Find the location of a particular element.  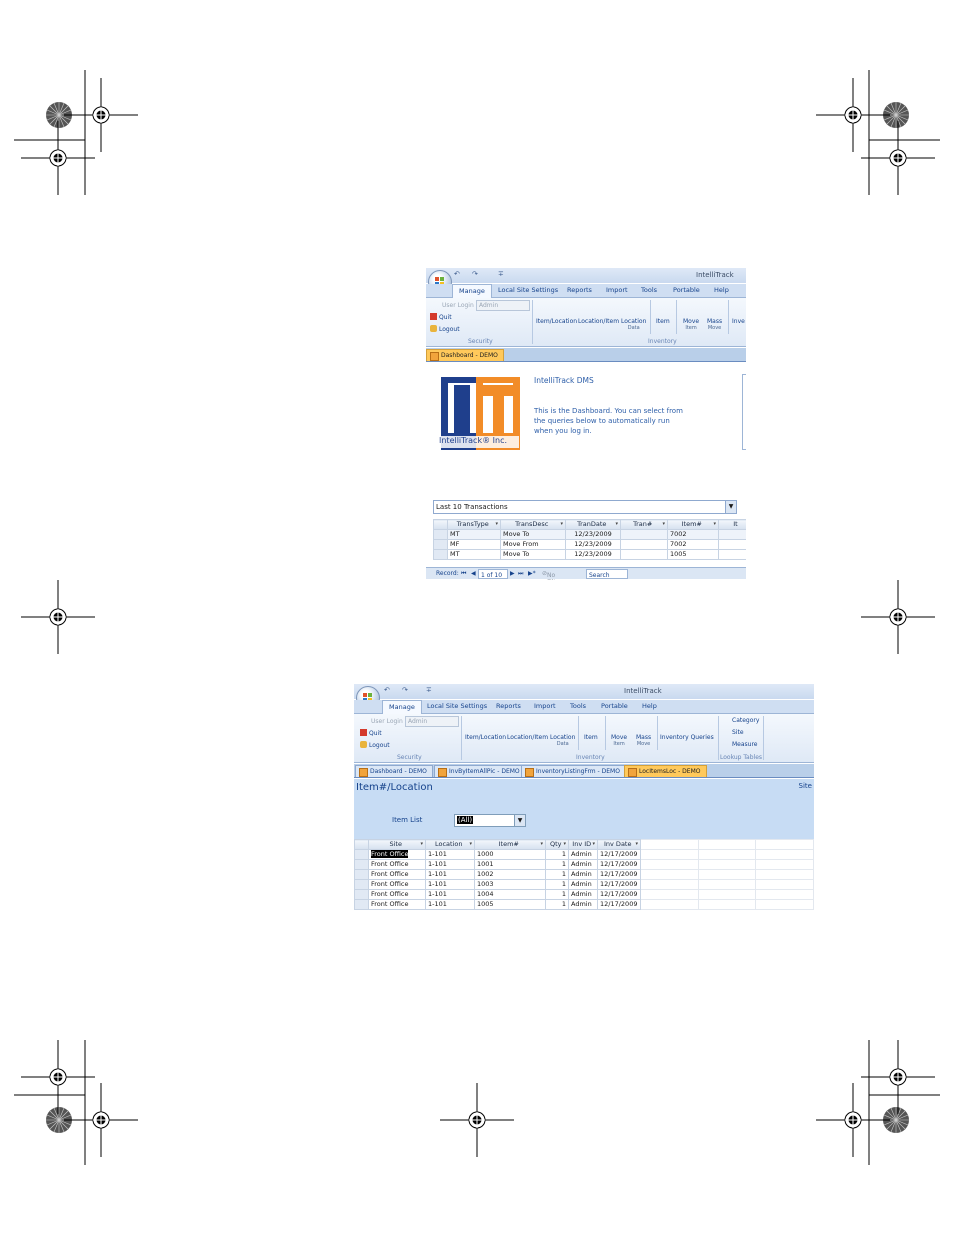

customize-qat-icon: ∓ is located at coordinates (429, 690).